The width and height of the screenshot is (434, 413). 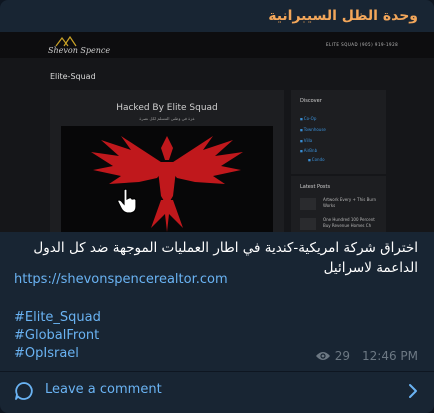 What do you see at coordinates (313, 129) in the screenshot?
I see `sidebar-link-townhouse: Townhouse` at bounding box center [313, 129].